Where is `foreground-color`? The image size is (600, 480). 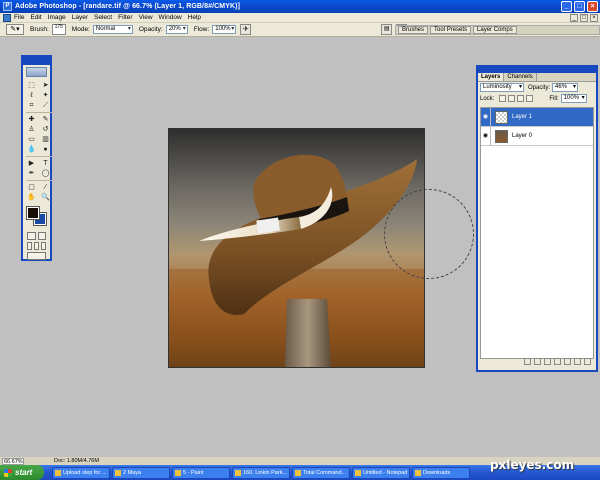 foreground-color is located at coordinates (33, 213).